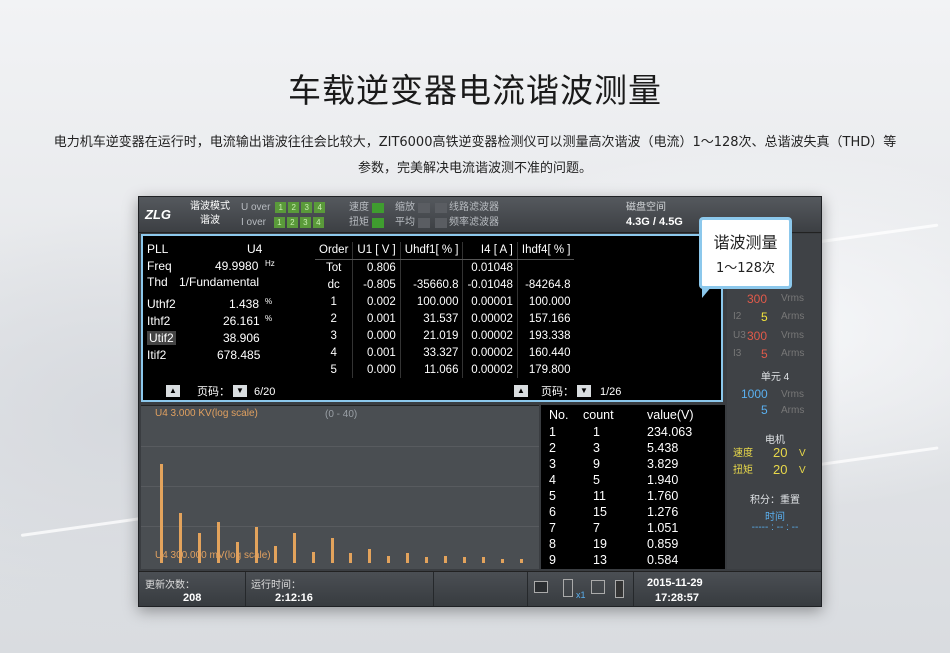  What do you see at coordinates (465, 223) in the screenshot?
I see `freq-filter-indicator: 频率滤波器` at bounding box center [465, 223].